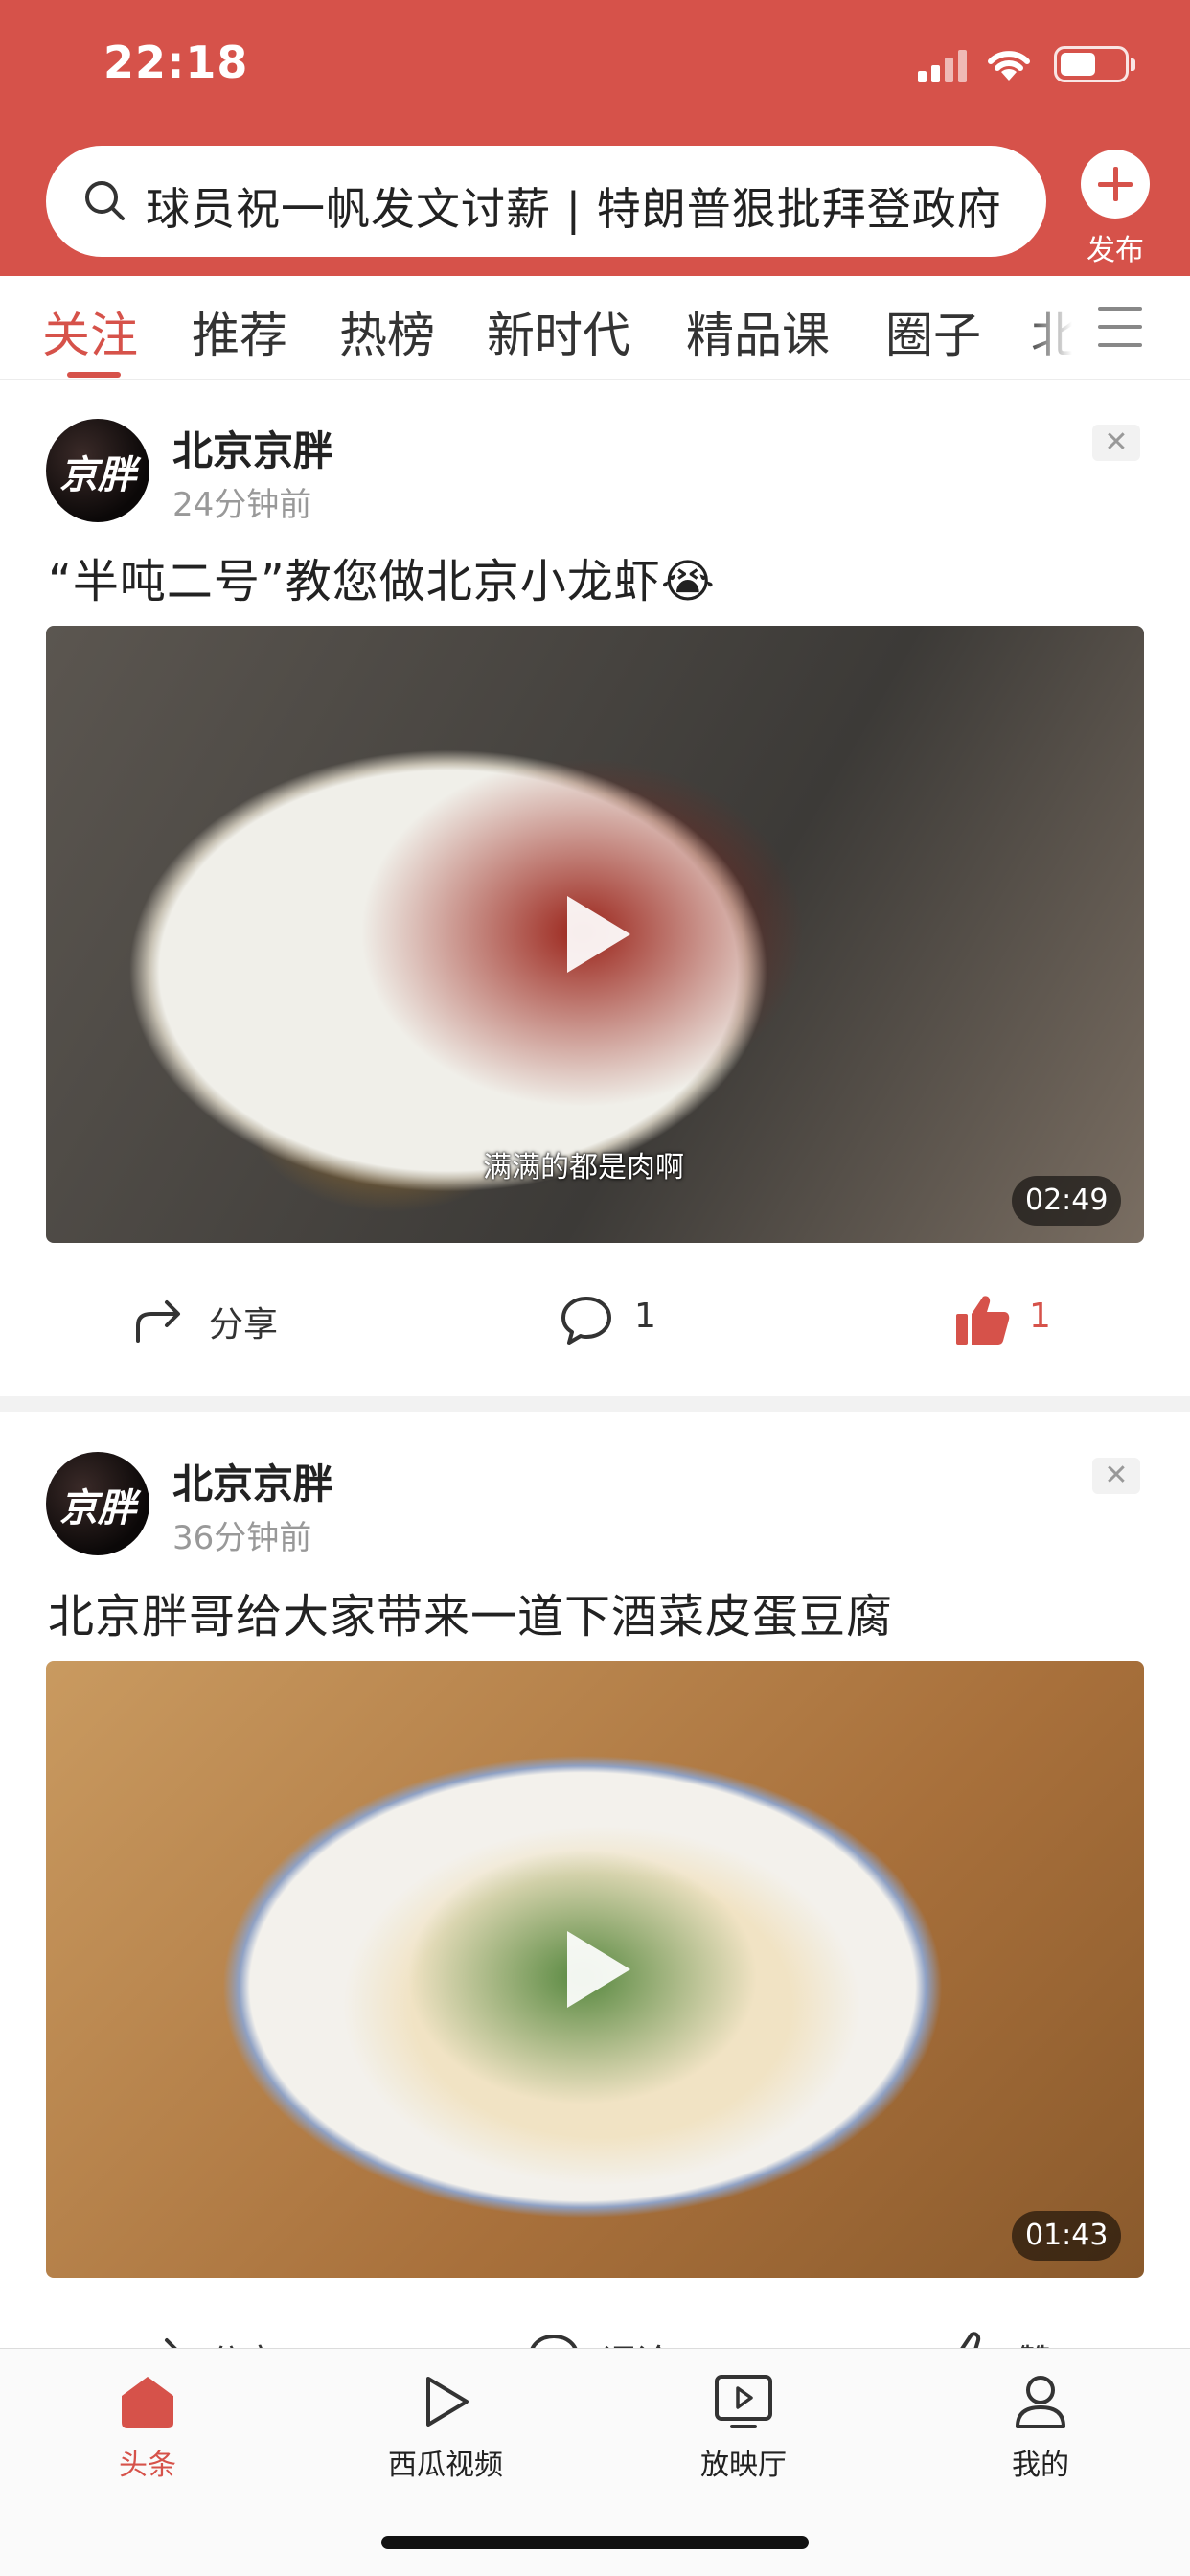 This screenshot has height=2576, width=1190. I want to click on category-tabs: 关注 推荐 热榜 新时代 精品课 圈子 北, so click(595, 328).